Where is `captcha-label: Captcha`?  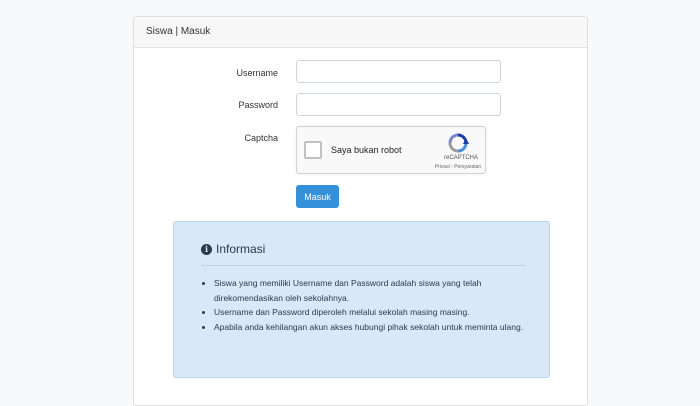 captcha-label: Captcha is located at coordinates (261, 138).